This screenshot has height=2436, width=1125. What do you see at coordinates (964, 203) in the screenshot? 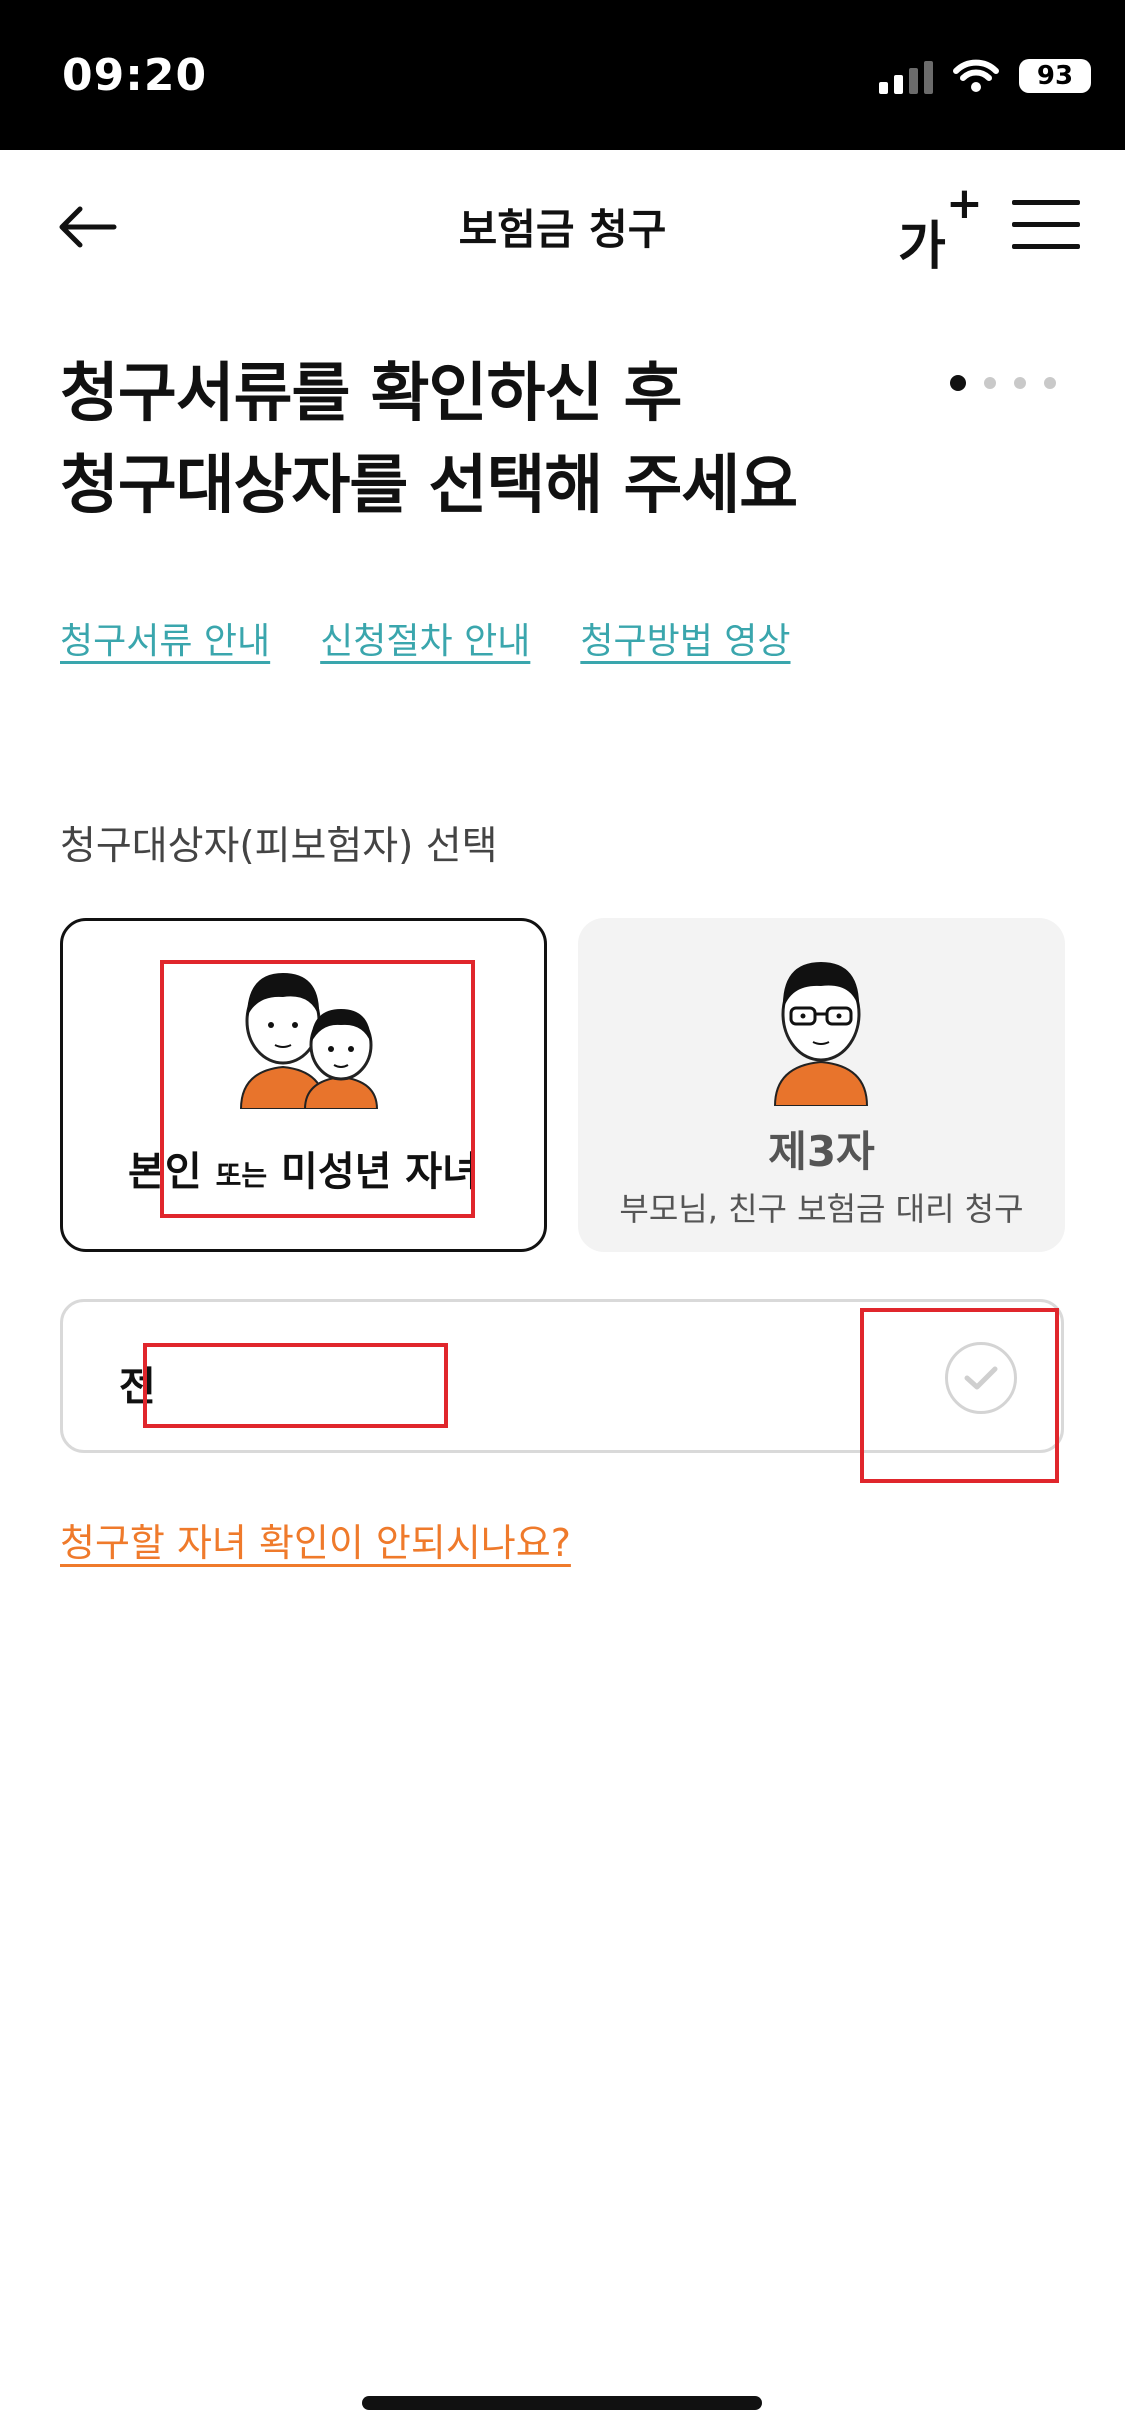
I see `font-size-plus-icon: +` at bounding box center [964, 203].